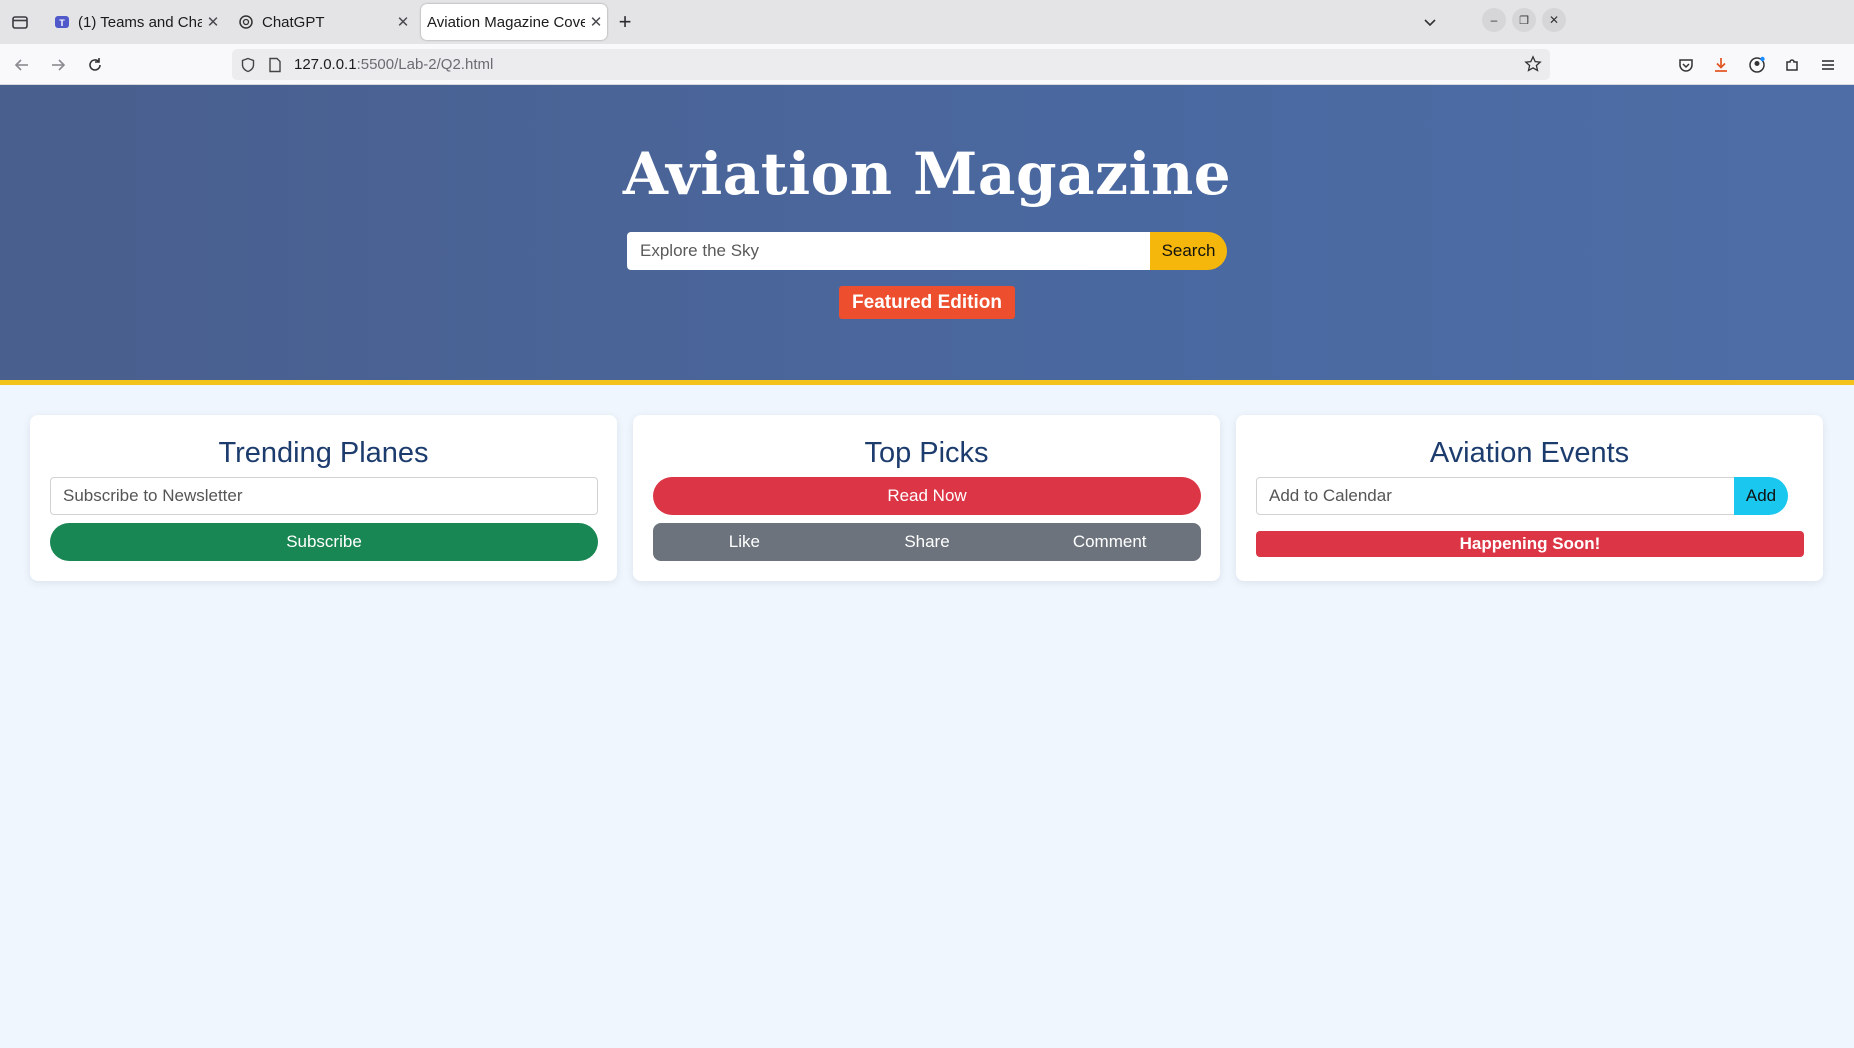 The image size is (1854, 1048). I want to click on top-picks-card: Top Picks Read Now Like Share Comment, so click(926, 498).